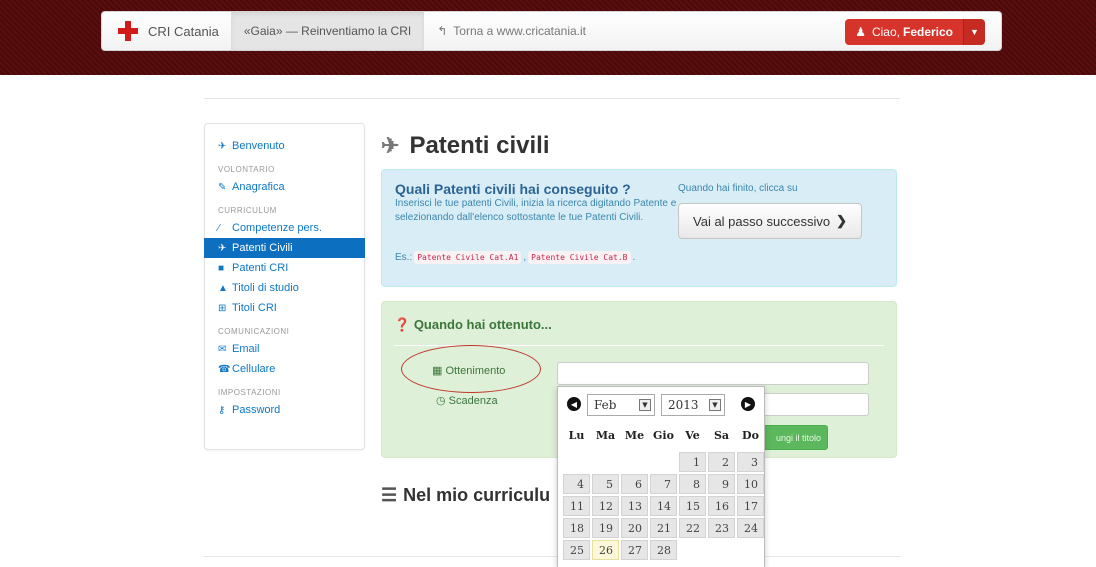 The height and width of the screenshot is (567, 1096). I want to click on day-cell: 28, so click(663, 550).